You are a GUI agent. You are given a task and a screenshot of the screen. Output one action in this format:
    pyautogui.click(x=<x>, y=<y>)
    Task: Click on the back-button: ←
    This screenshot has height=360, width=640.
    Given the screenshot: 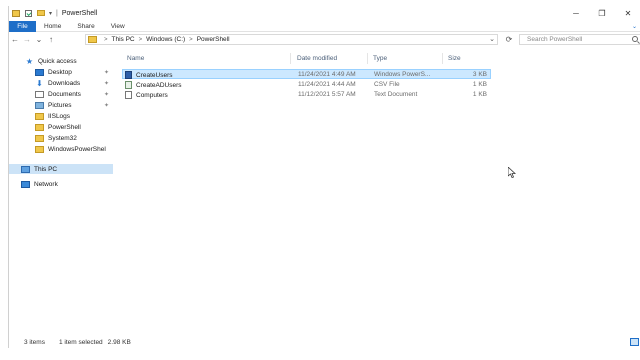 What is the action you would take?
    pyautogui.click(x=15, y=40)
    